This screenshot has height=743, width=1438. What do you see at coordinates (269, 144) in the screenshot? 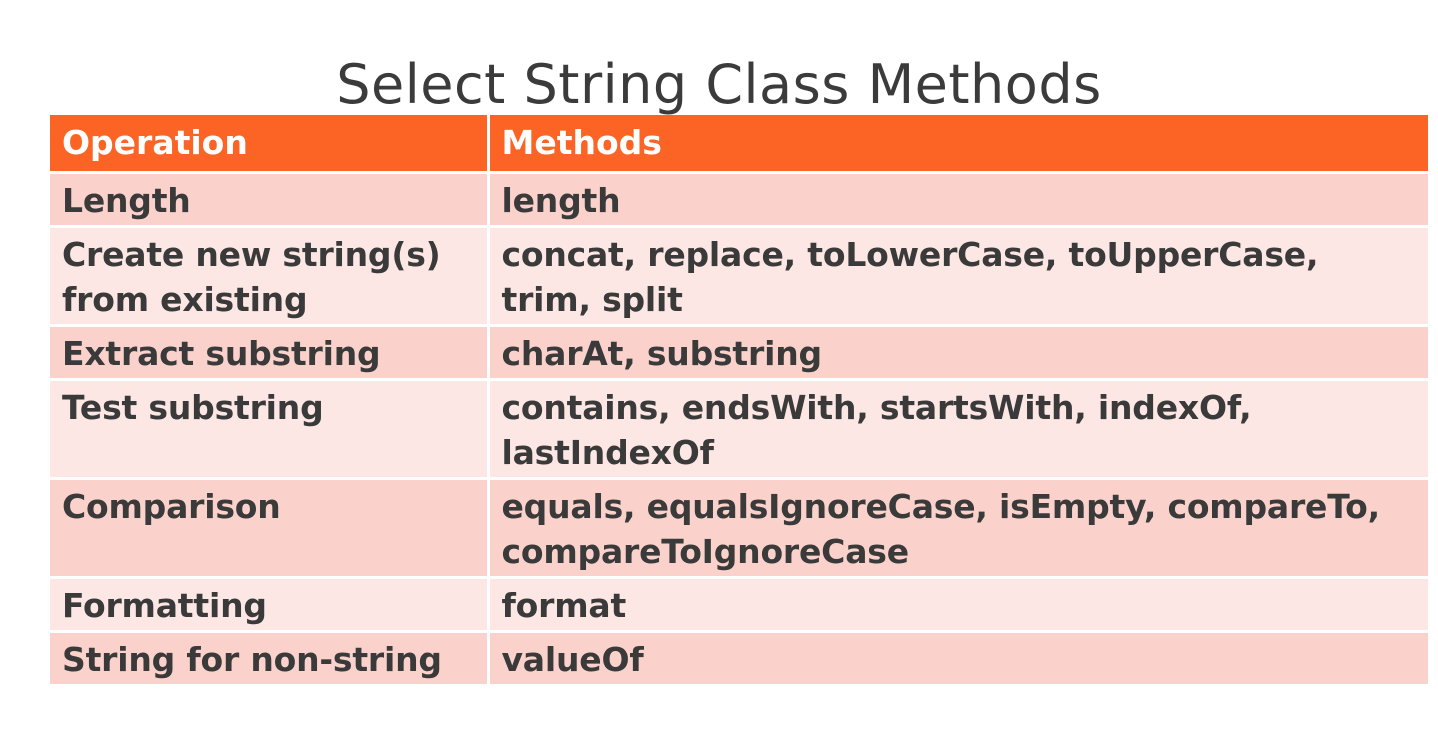
I see `column-header-operation: Operation` at bounding box center [269, 144].